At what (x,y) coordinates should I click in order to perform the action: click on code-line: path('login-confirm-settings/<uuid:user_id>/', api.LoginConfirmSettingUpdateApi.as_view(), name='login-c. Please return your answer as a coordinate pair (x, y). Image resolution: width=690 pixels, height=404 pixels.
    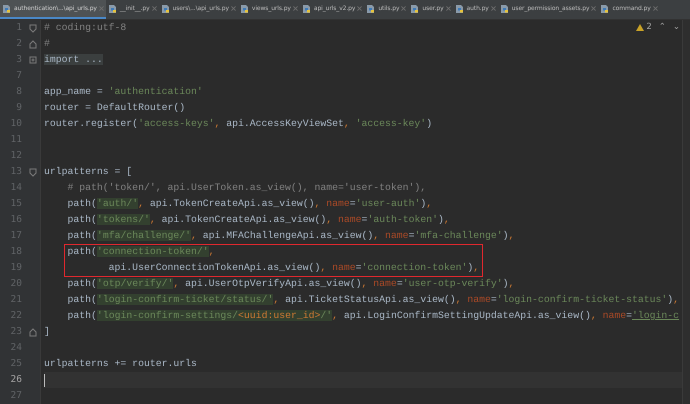
    Looking at the image, I should click on (373, 316).